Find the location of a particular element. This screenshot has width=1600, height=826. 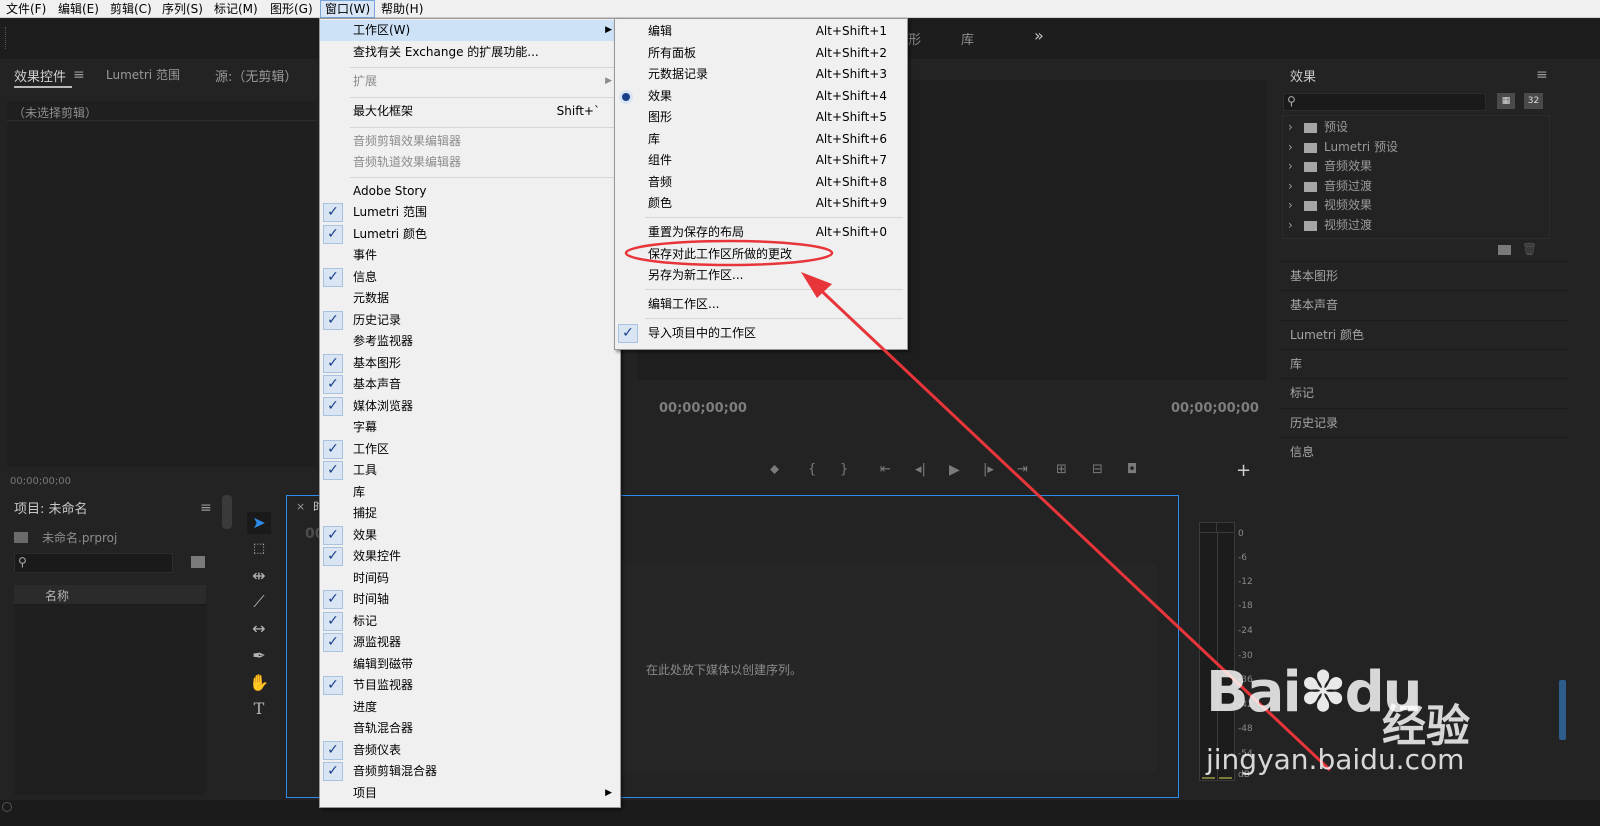

watermark-brand-part1: Bai is located at coordinates (1254, 692).